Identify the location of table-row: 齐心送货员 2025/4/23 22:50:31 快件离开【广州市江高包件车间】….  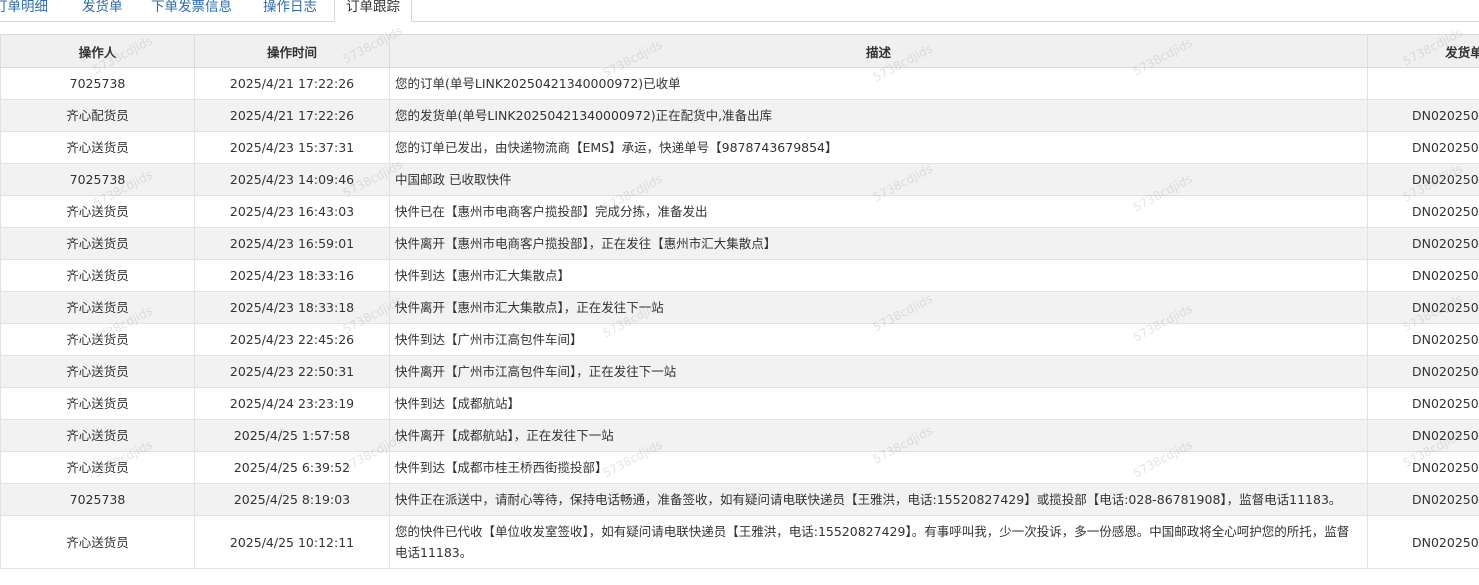
(739, 371).